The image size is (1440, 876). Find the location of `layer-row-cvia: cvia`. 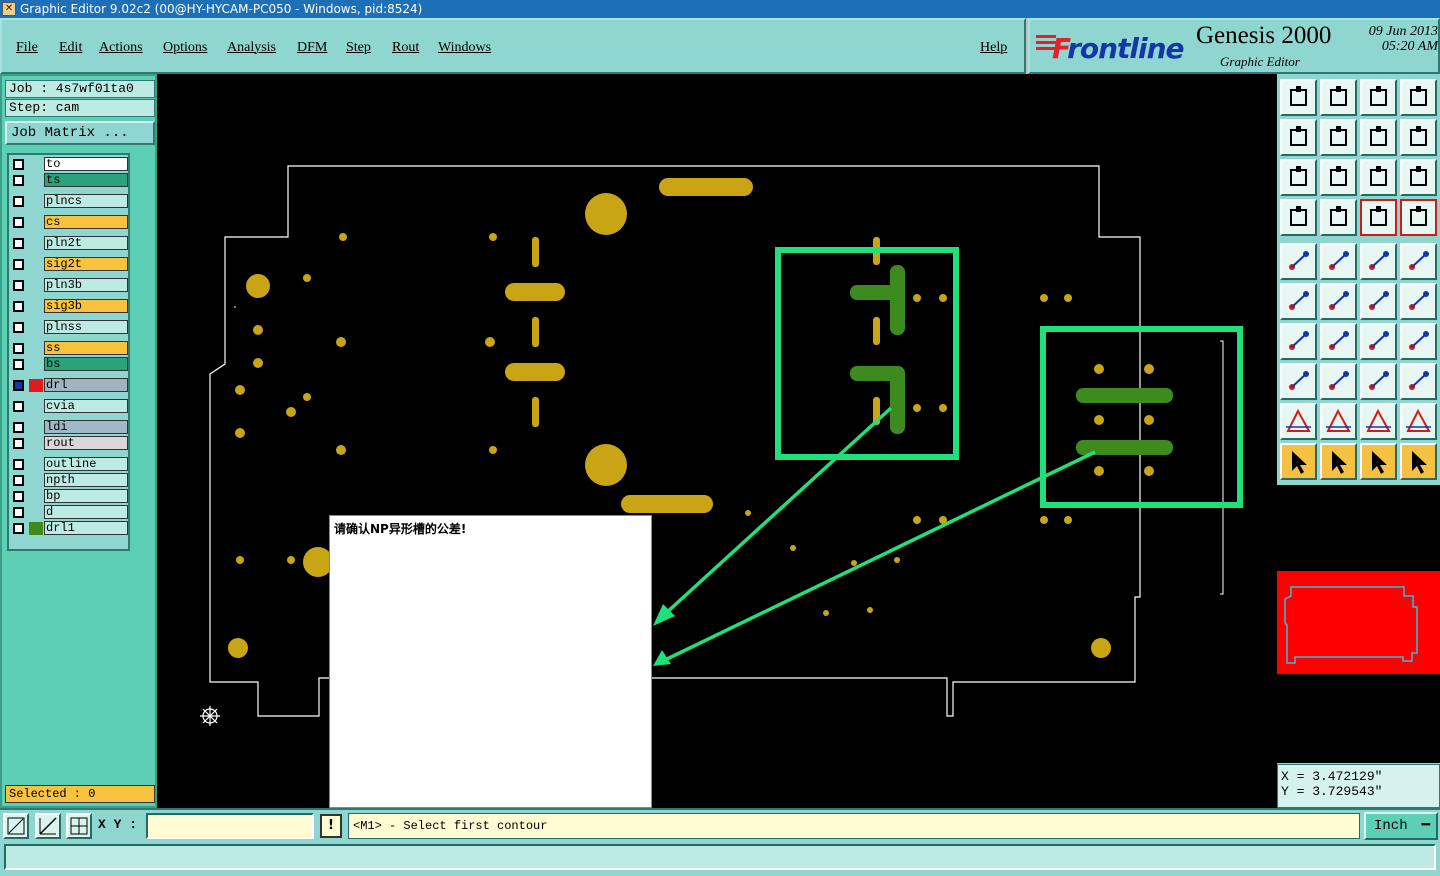

layer-row-cvia: cvia is located at coordinates (70, 406).